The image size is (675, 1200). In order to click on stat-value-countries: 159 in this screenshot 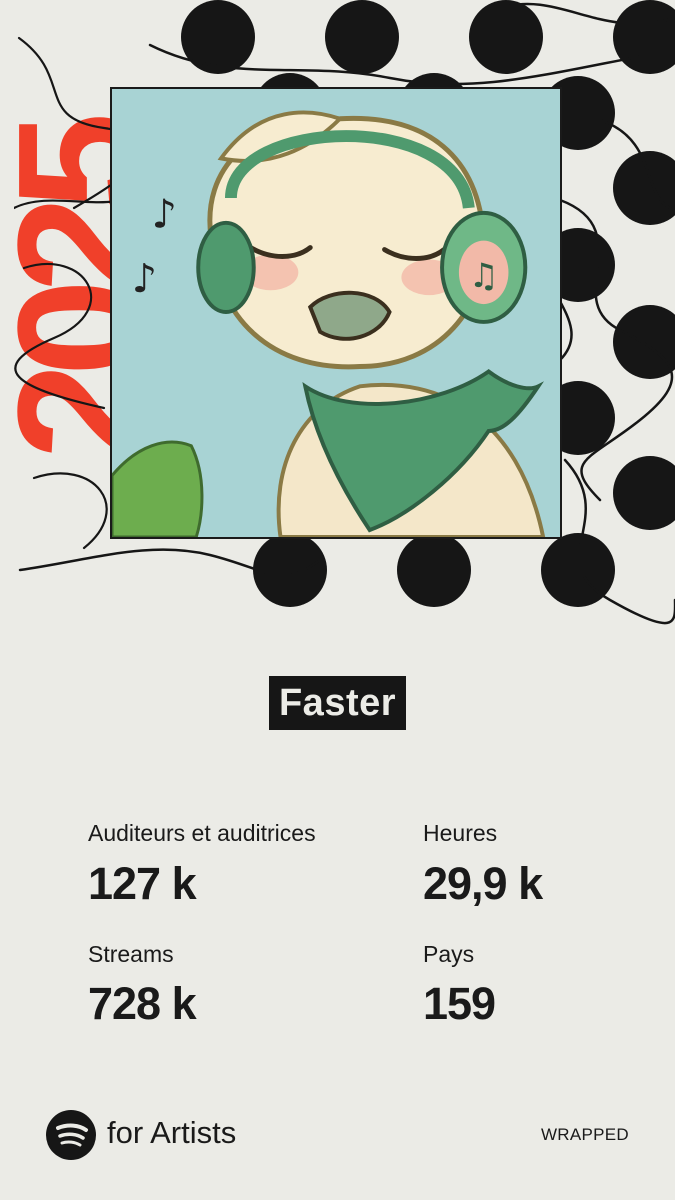, I will do `click(459, 1003)`.